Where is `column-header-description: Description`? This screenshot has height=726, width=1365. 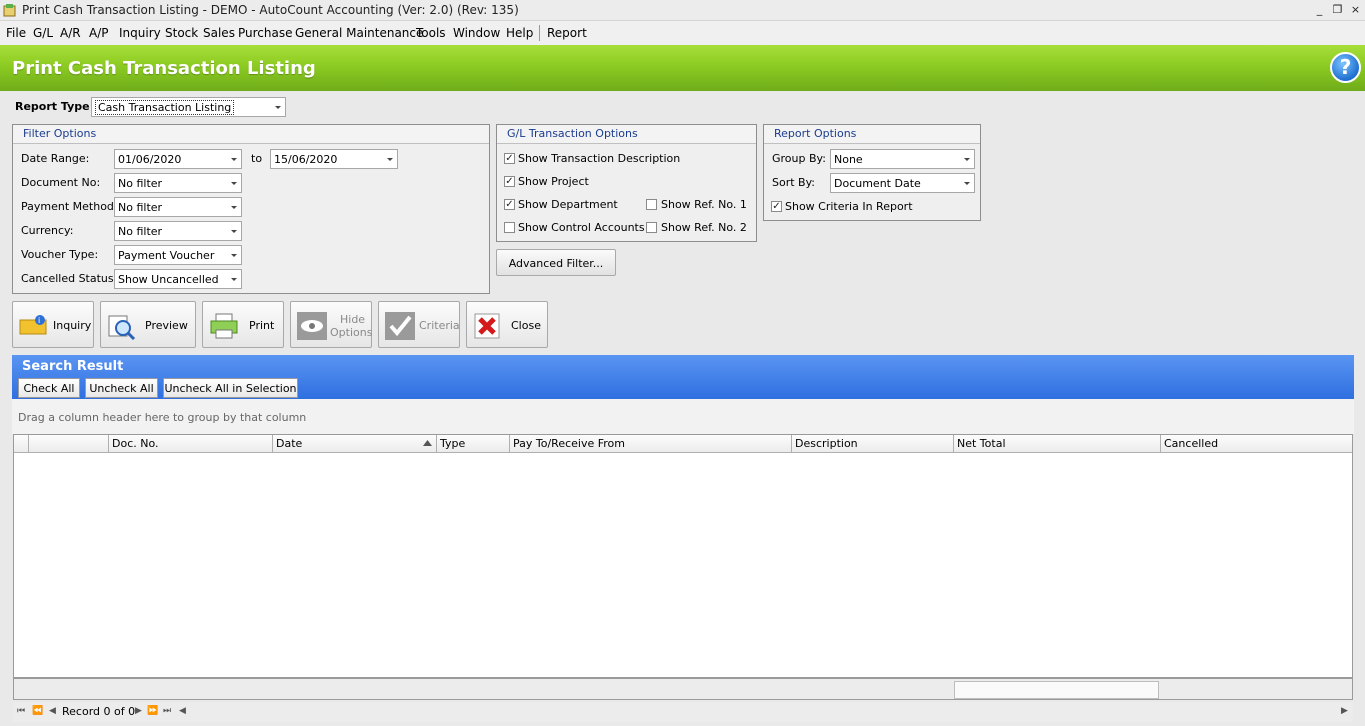 column-header-description: Description is located at coordinates (873, 444).